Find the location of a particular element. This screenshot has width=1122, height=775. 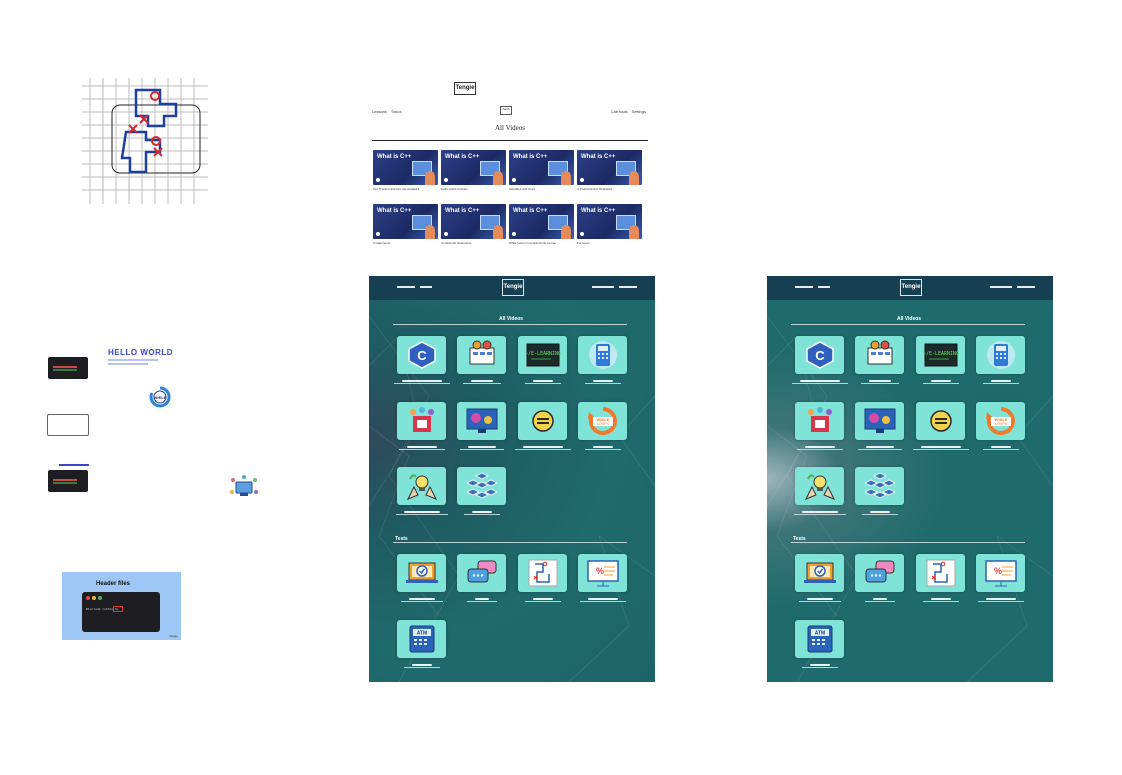

nav-link-lab-tools: Lab tools is located at coordinates (619, 111).